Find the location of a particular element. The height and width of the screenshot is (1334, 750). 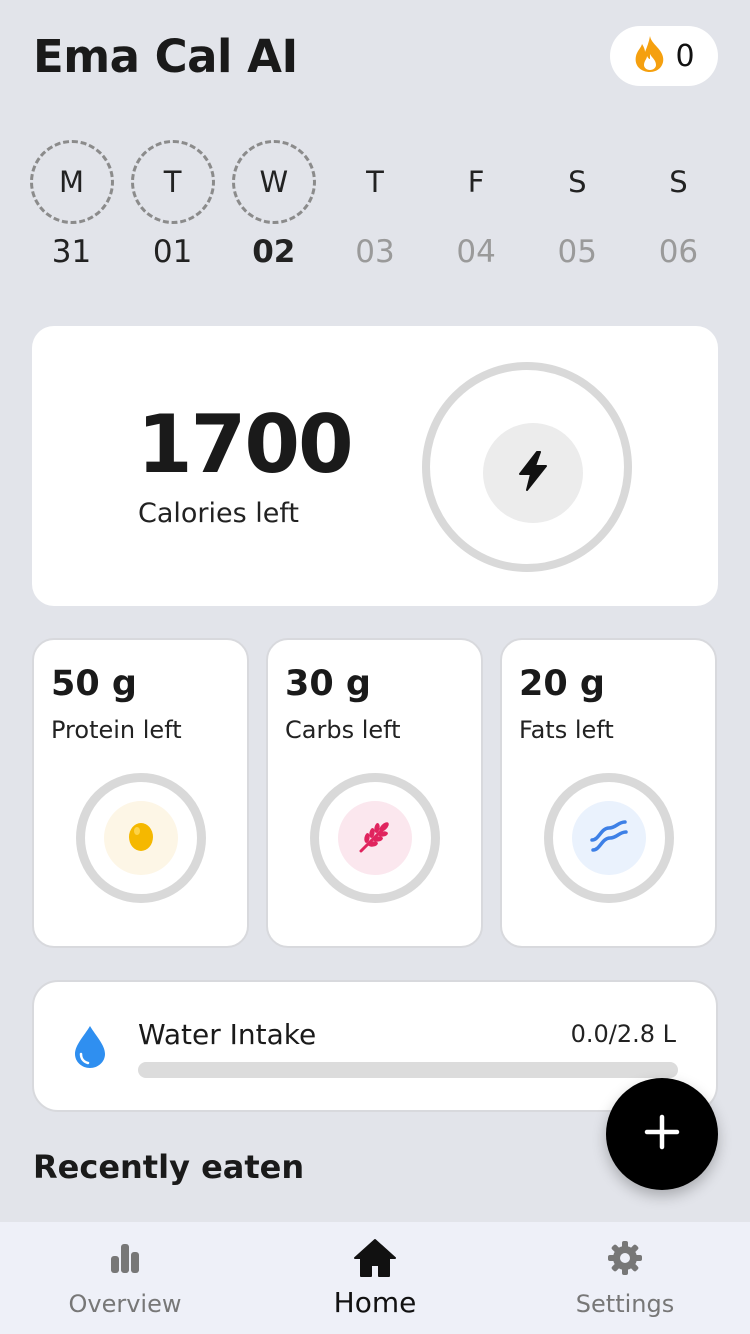

streak-badge: 0 is located at coordinates (664, 56).